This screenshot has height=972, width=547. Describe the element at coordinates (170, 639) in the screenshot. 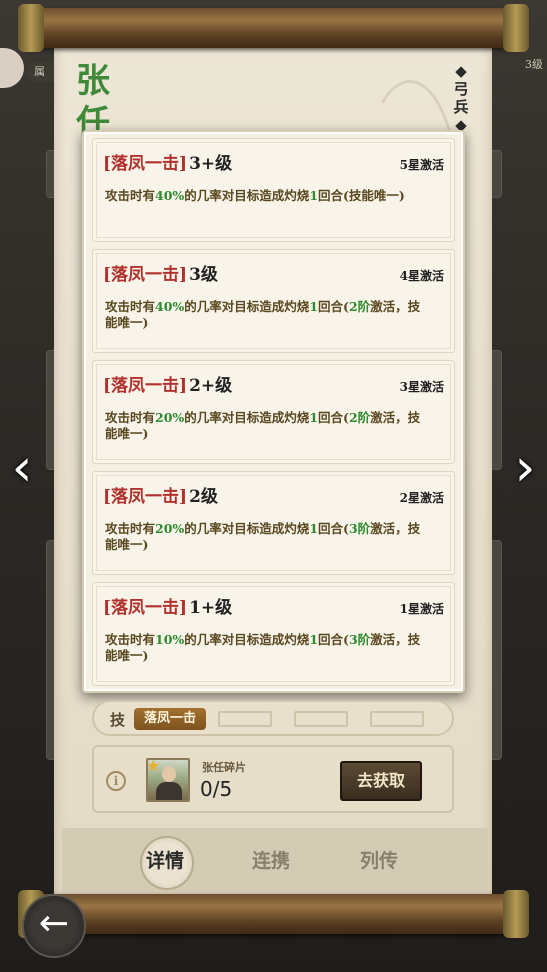

I see `description-segment: 10%` at that location.